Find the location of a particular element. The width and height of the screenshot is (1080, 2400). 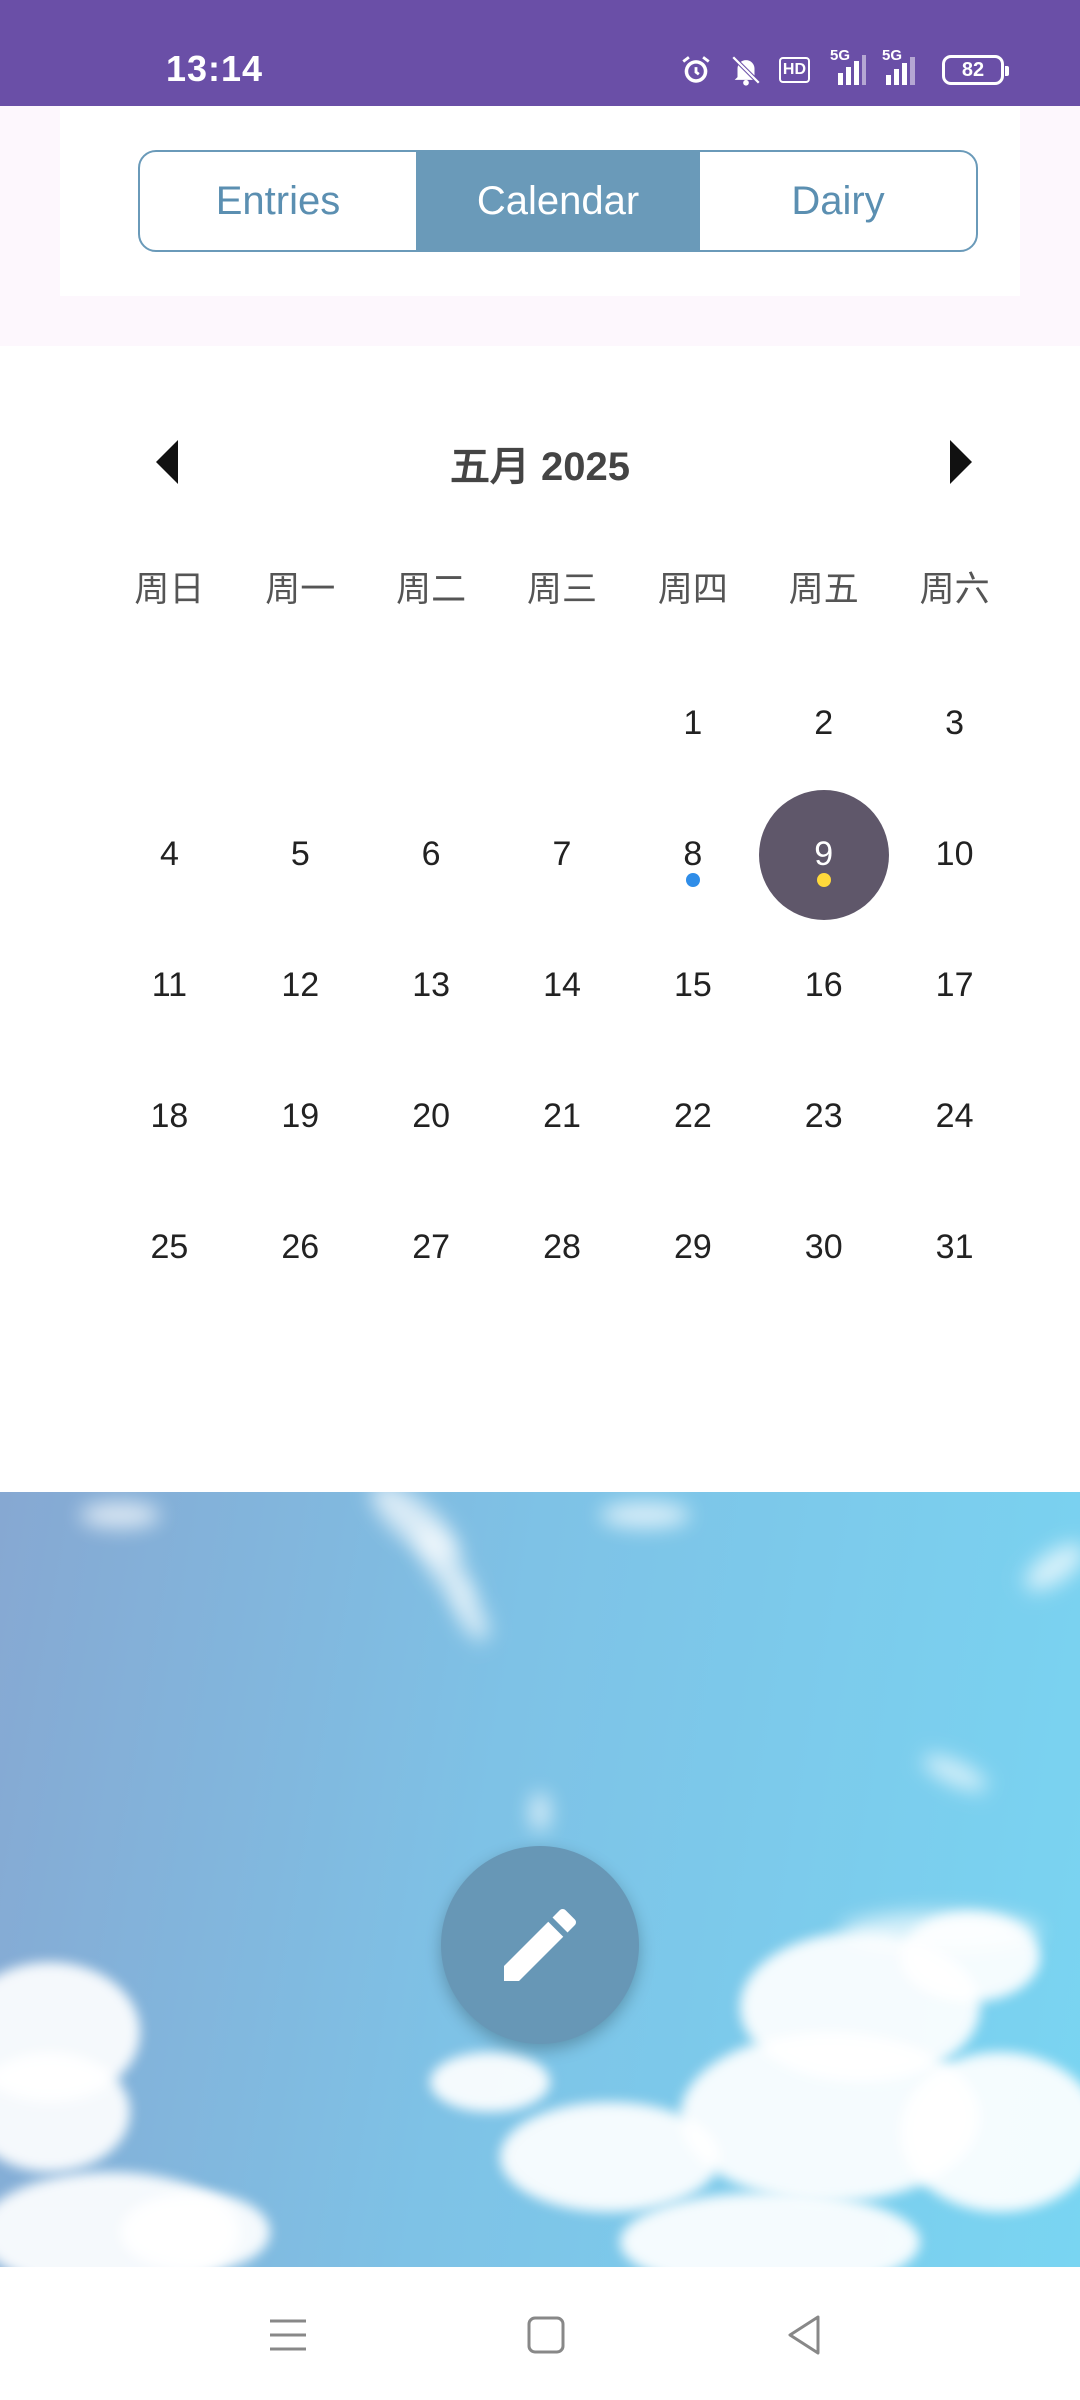

day-number: 12 is located at coordinates (300, 985).